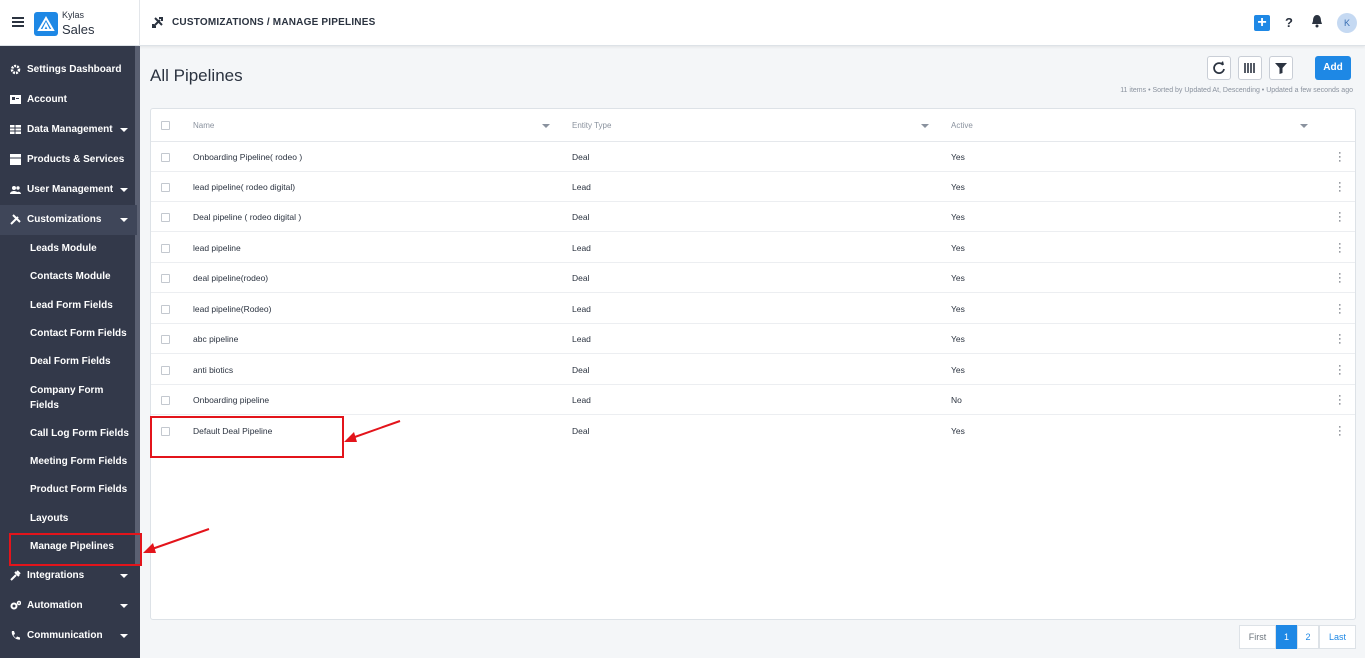  What do you see at coordinates (83, 276) in the screenshot?
I see `sidebar-subitem-contacts-module: Contacts Module` at bounding box center [83, 276].